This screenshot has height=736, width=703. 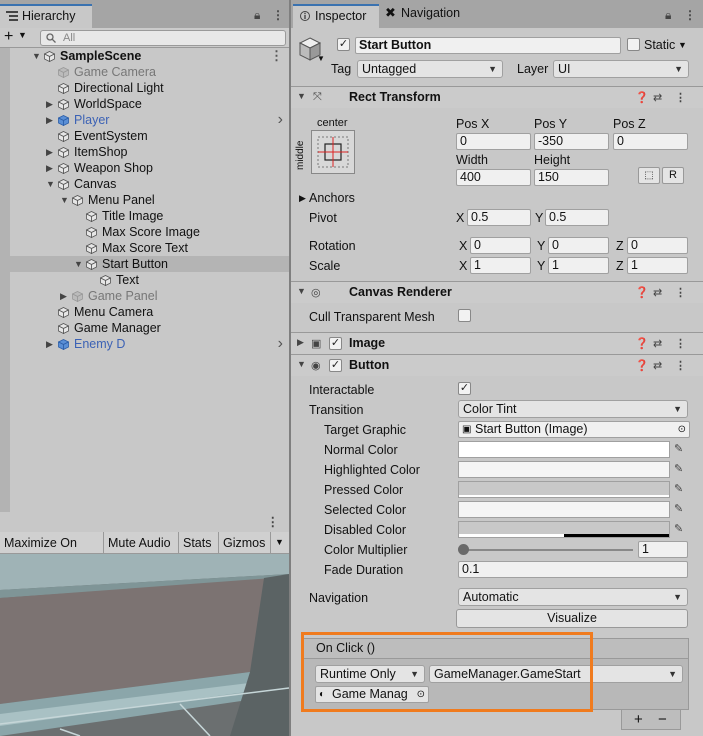 What do you see at coordinates (144, 328) in the screenshot?
I see `hierarchy-item: Game Manager` at bounding box center [144, 328].